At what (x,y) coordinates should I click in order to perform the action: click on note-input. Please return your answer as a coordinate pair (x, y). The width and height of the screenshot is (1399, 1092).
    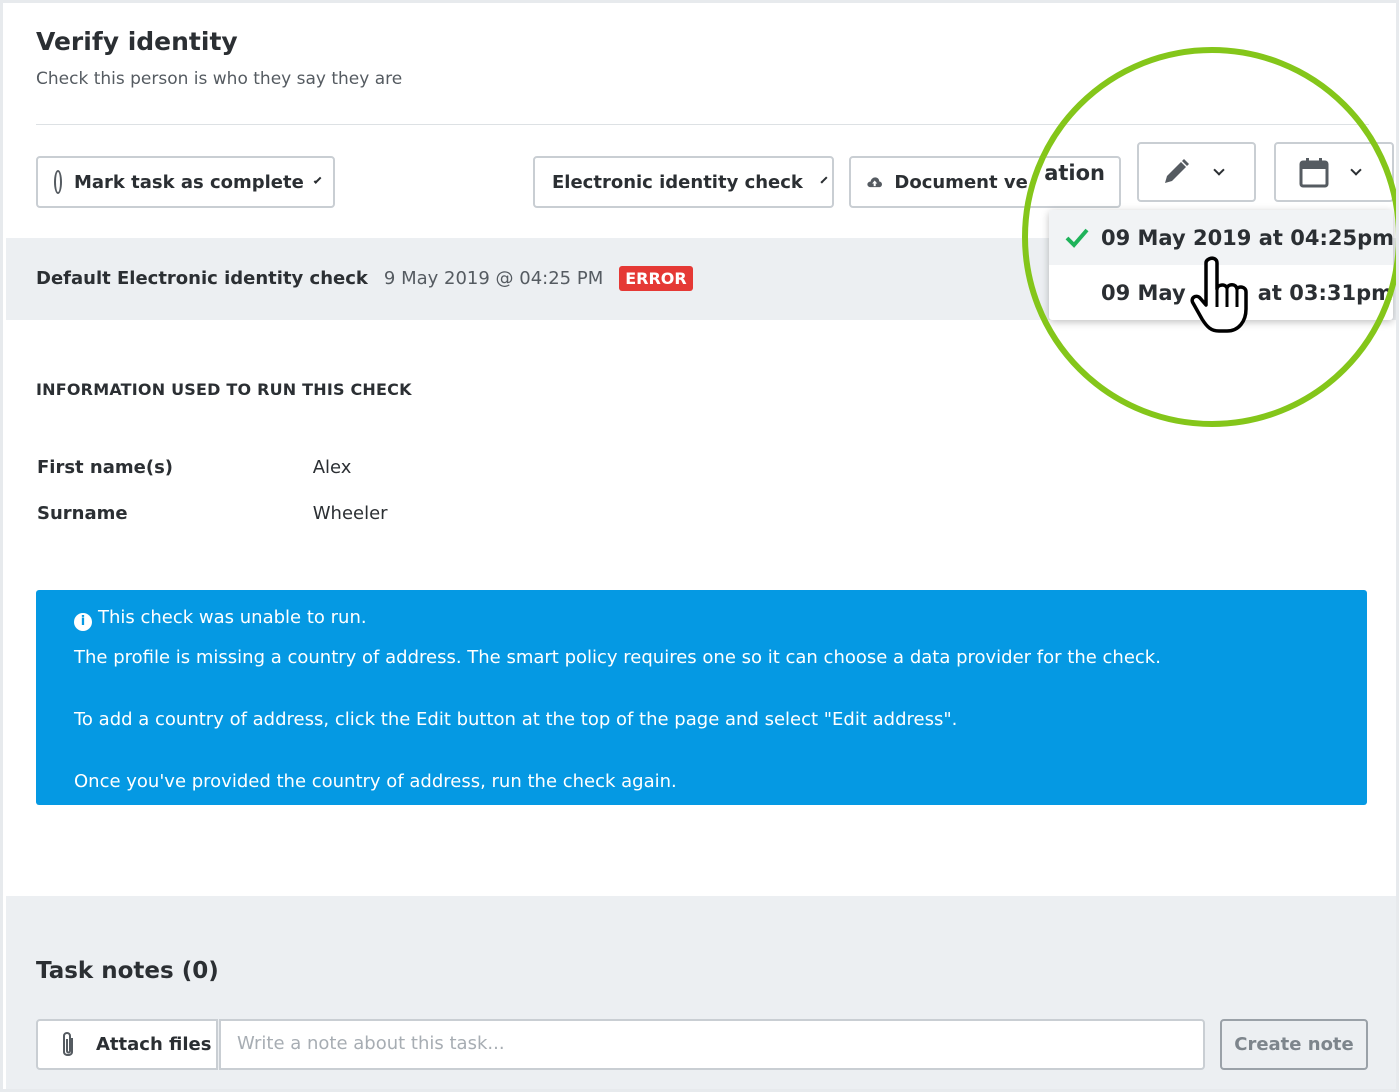
    Looking at the image, I should click on (712, 1044).